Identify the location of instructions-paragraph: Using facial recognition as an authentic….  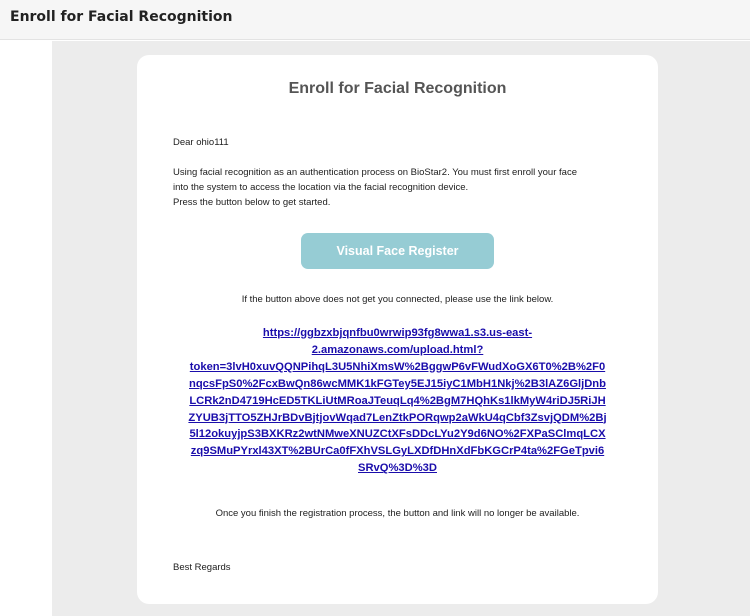
(403, 187).